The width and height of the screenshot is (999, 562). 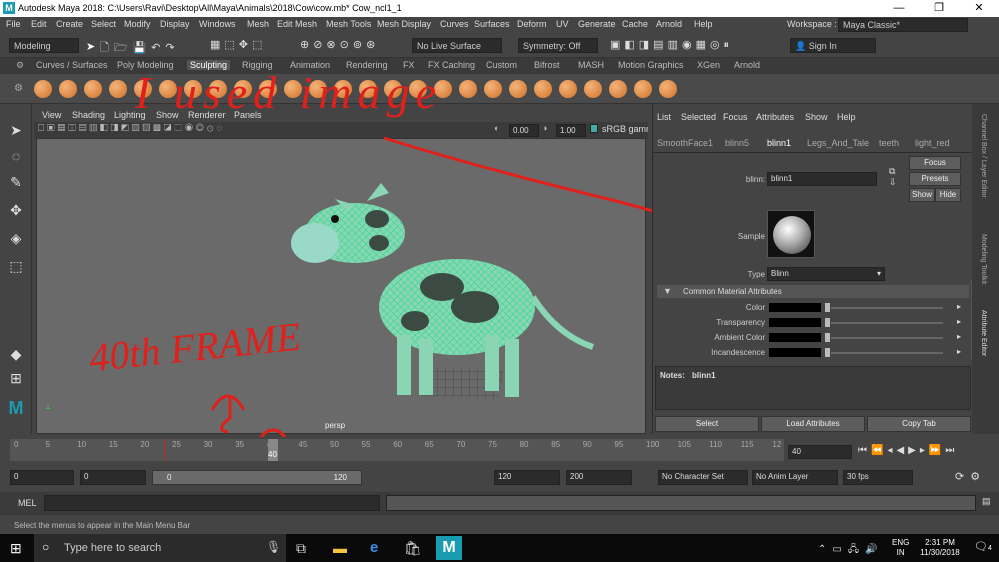 I want to click on rotate-tool-icon: ◈, so click(x=16, y=238).